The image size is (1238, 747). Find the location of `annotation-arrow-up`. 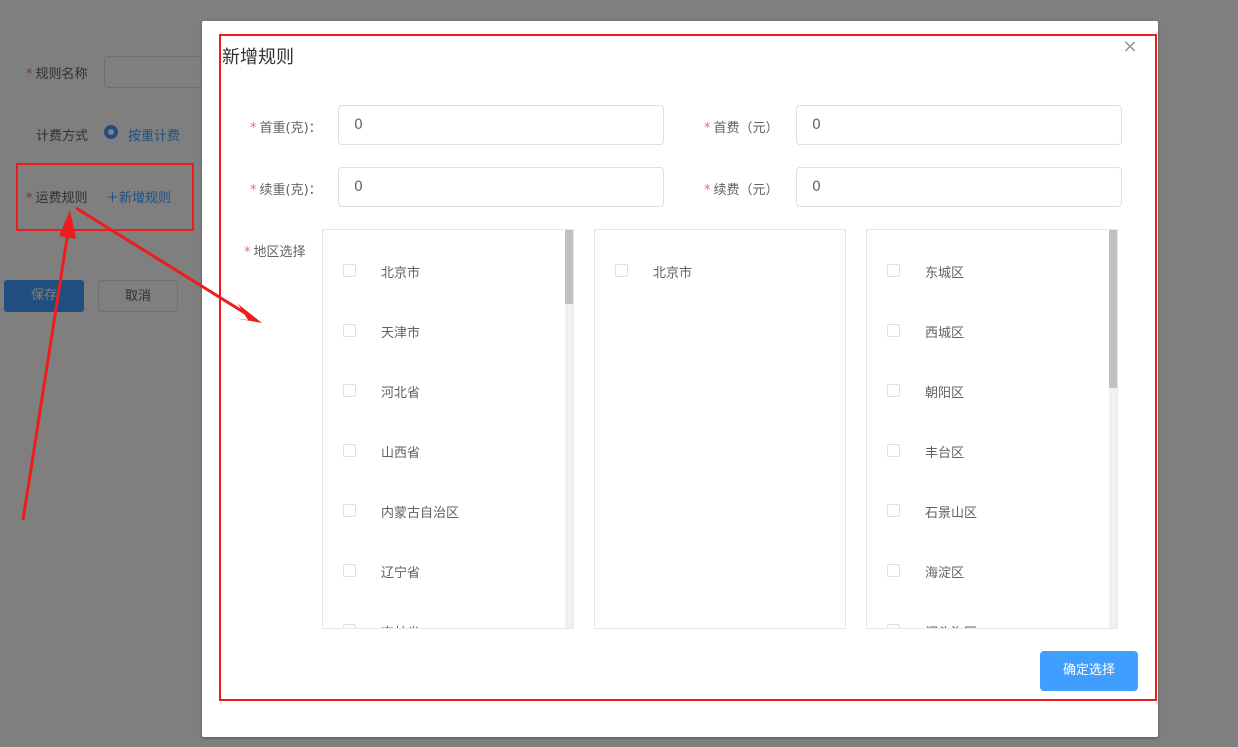

annotation-arrow-up is located at coordinates (48, 365).